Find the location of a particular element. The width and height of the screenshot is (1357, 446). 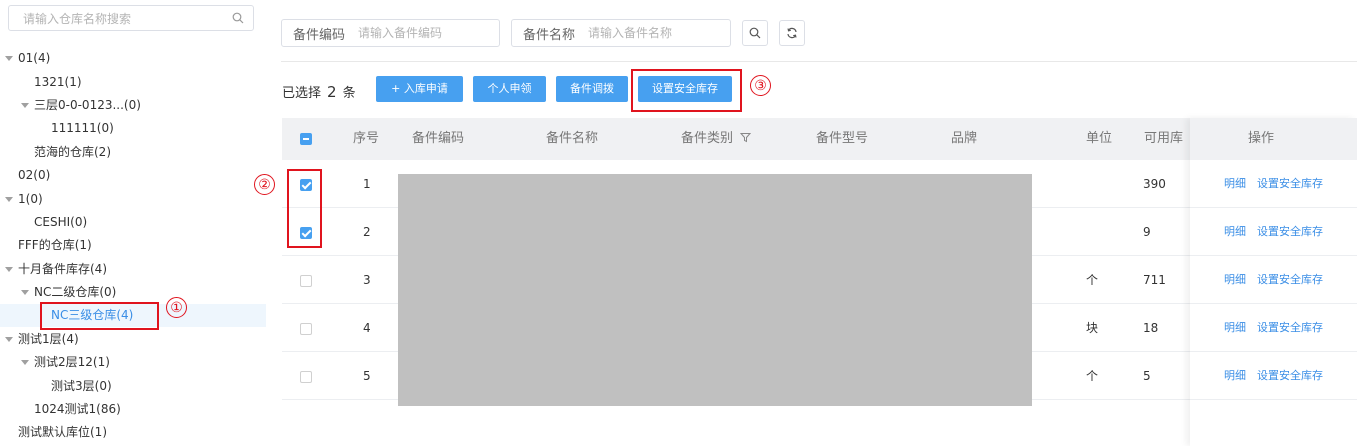

tree-node-label: CESHI(0) is located at coordinates (61, 222).